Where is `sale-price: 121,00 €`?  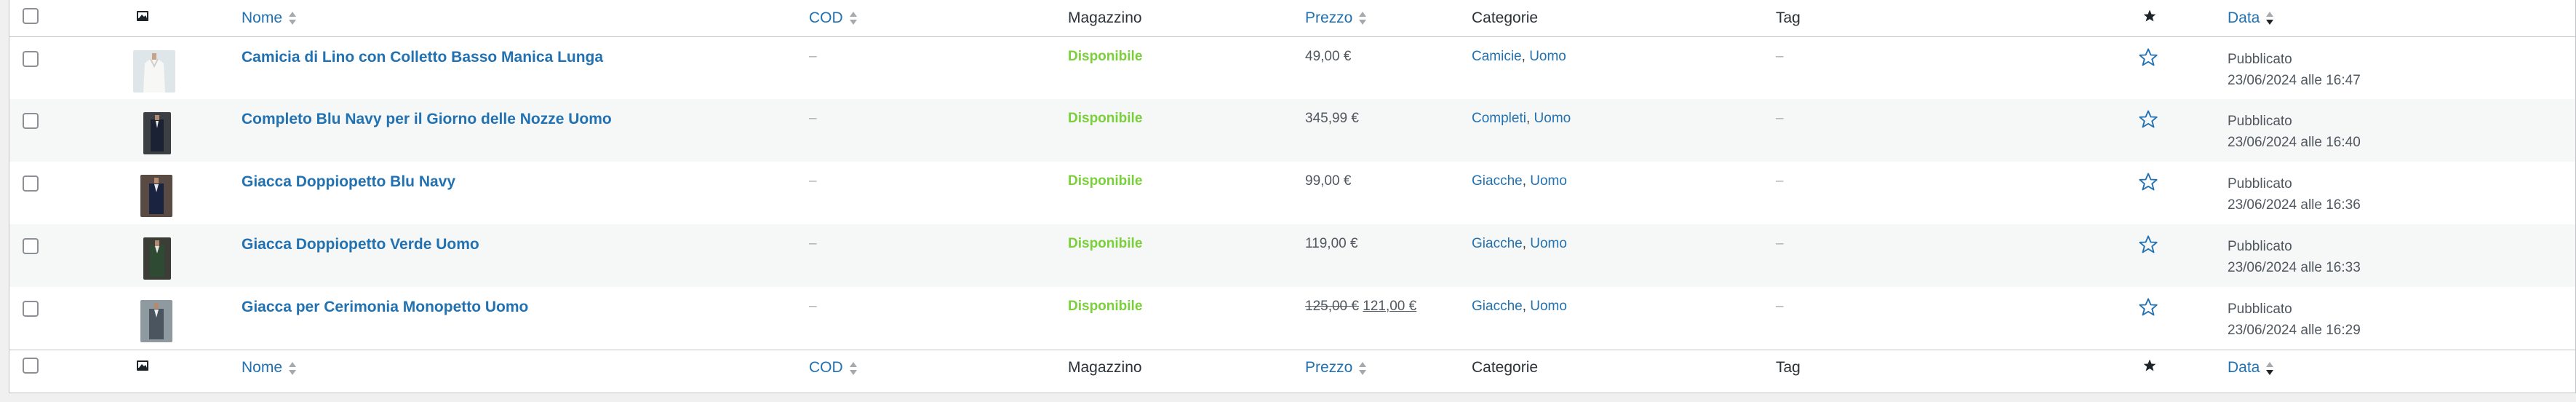 sale-price: 121,00 € is located at coordinates (1390, 306).